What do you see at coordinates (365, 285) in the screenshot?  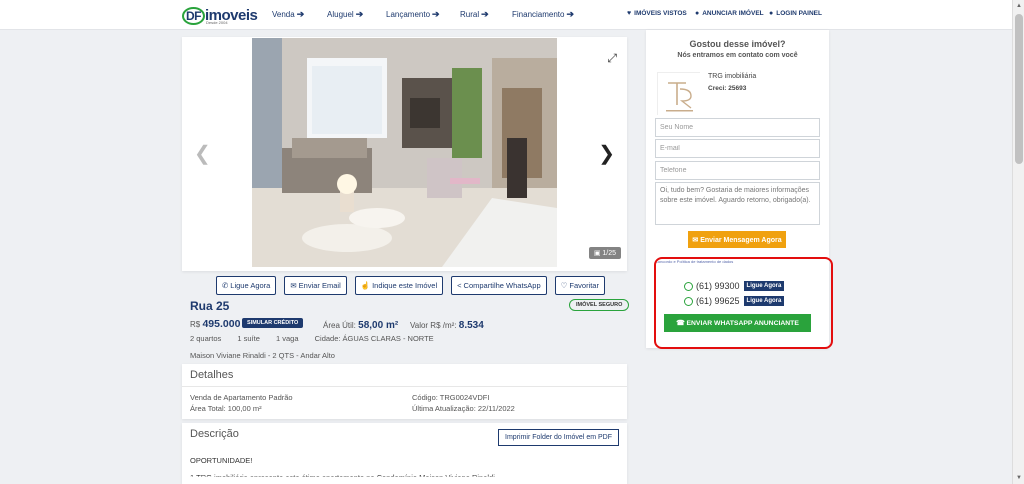 I see `thumbs-up-icon: ☝` at bounding box center [365, 285].